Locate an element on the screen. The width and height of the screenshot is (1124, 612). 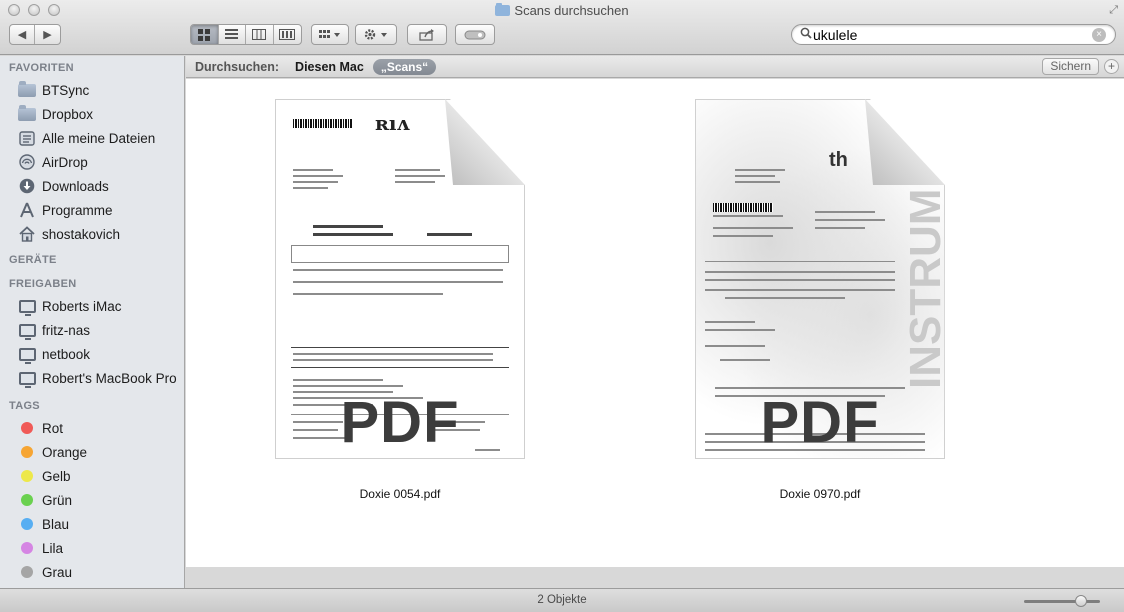
sidebar-item-applications: Programme is located at coordinates (92, 210).